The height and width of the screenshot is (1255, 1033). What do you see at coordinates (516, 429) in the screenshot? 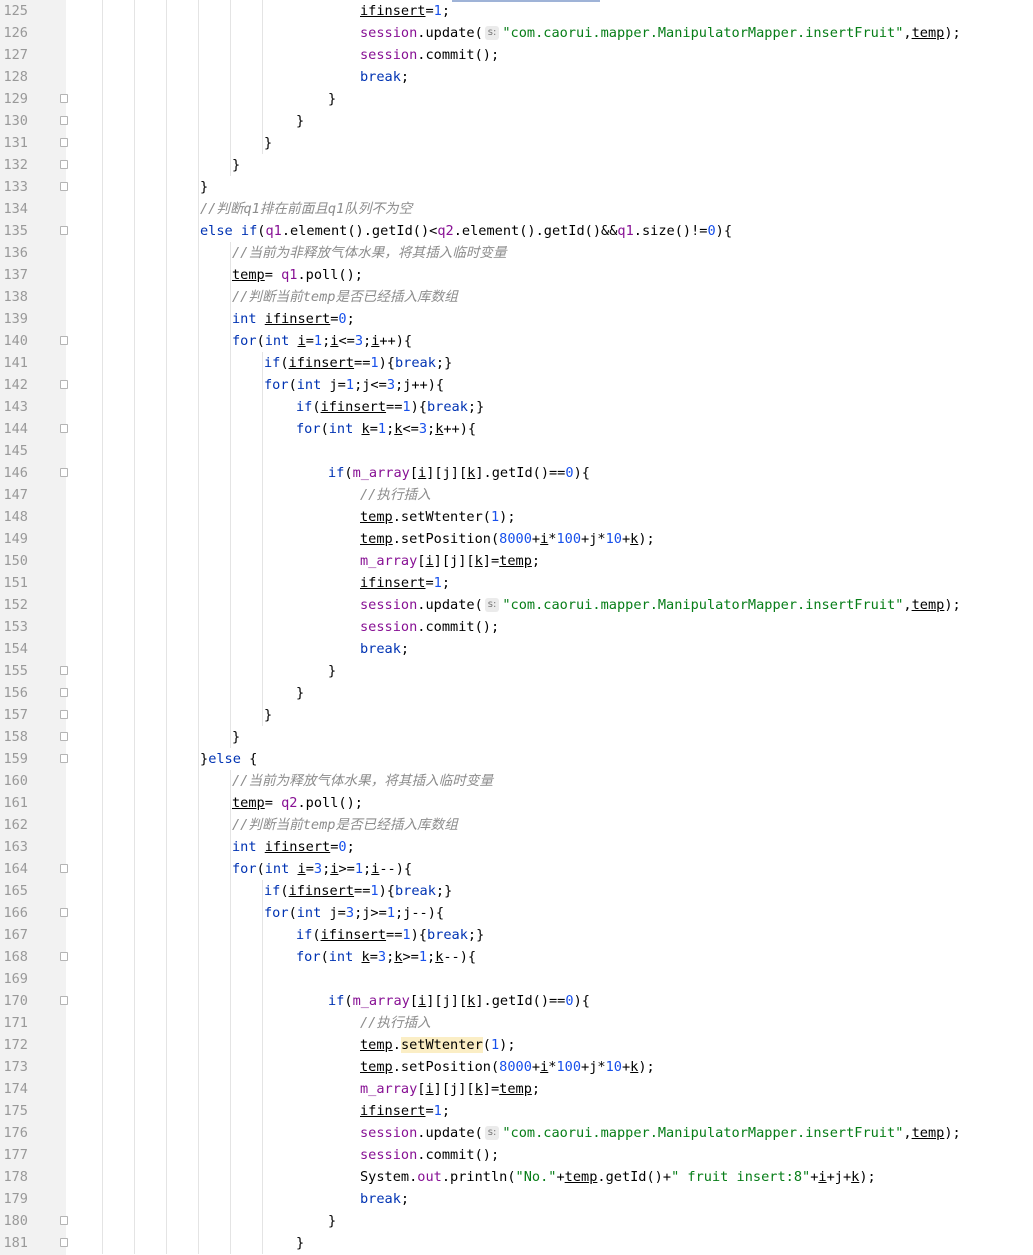
I see `code-line: 144 for(int k=1;k<=3;k++){` at bounding box center [516, 429].